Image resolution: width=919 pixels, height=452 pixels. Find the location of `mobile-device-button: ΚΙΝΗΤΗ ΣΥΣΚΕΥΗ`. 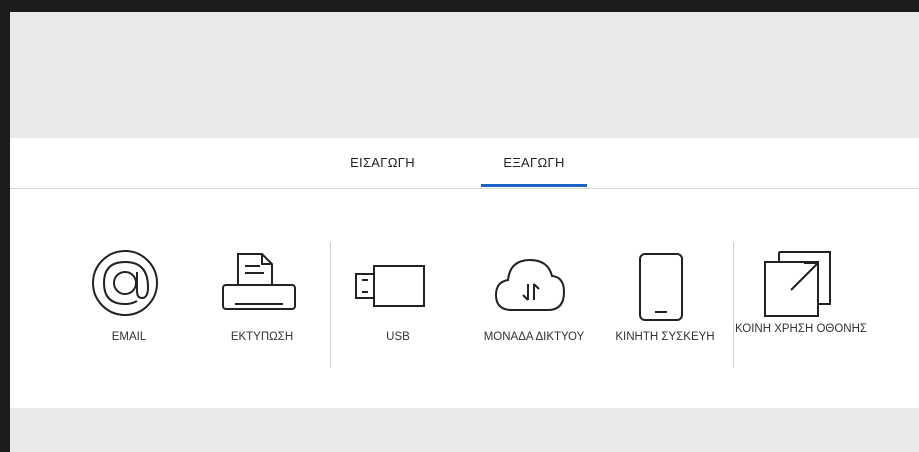

mobile-device-button: ΚΙΝΗΤΗ ΣΥΣΚΕΥΗ is located at coordinates (665, 302).